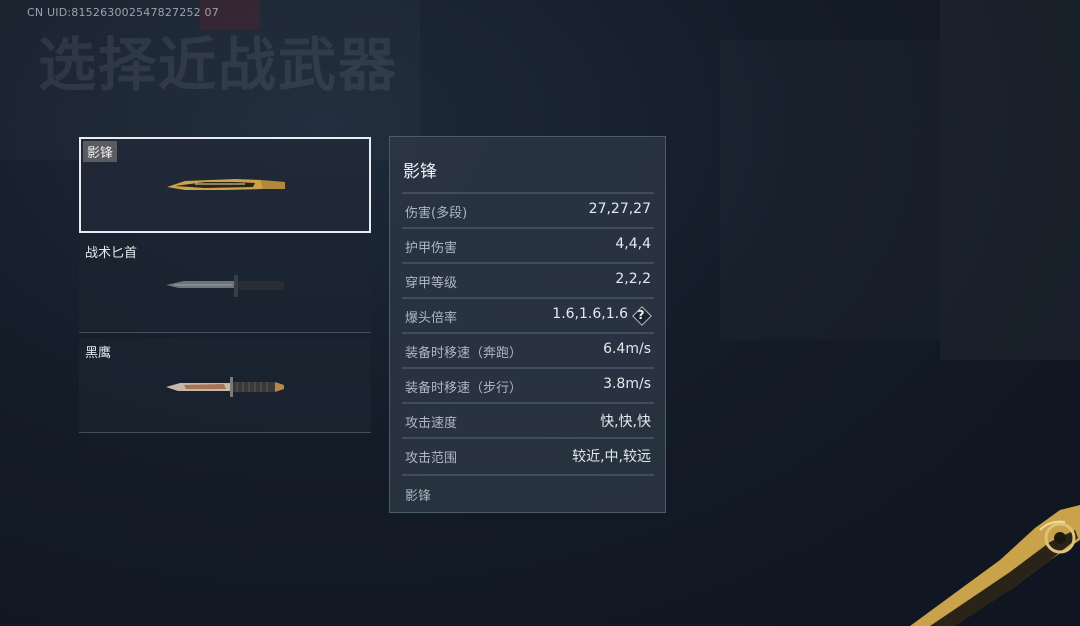  I want to click on stat-label: 护甲伤害, so click(431, 248).